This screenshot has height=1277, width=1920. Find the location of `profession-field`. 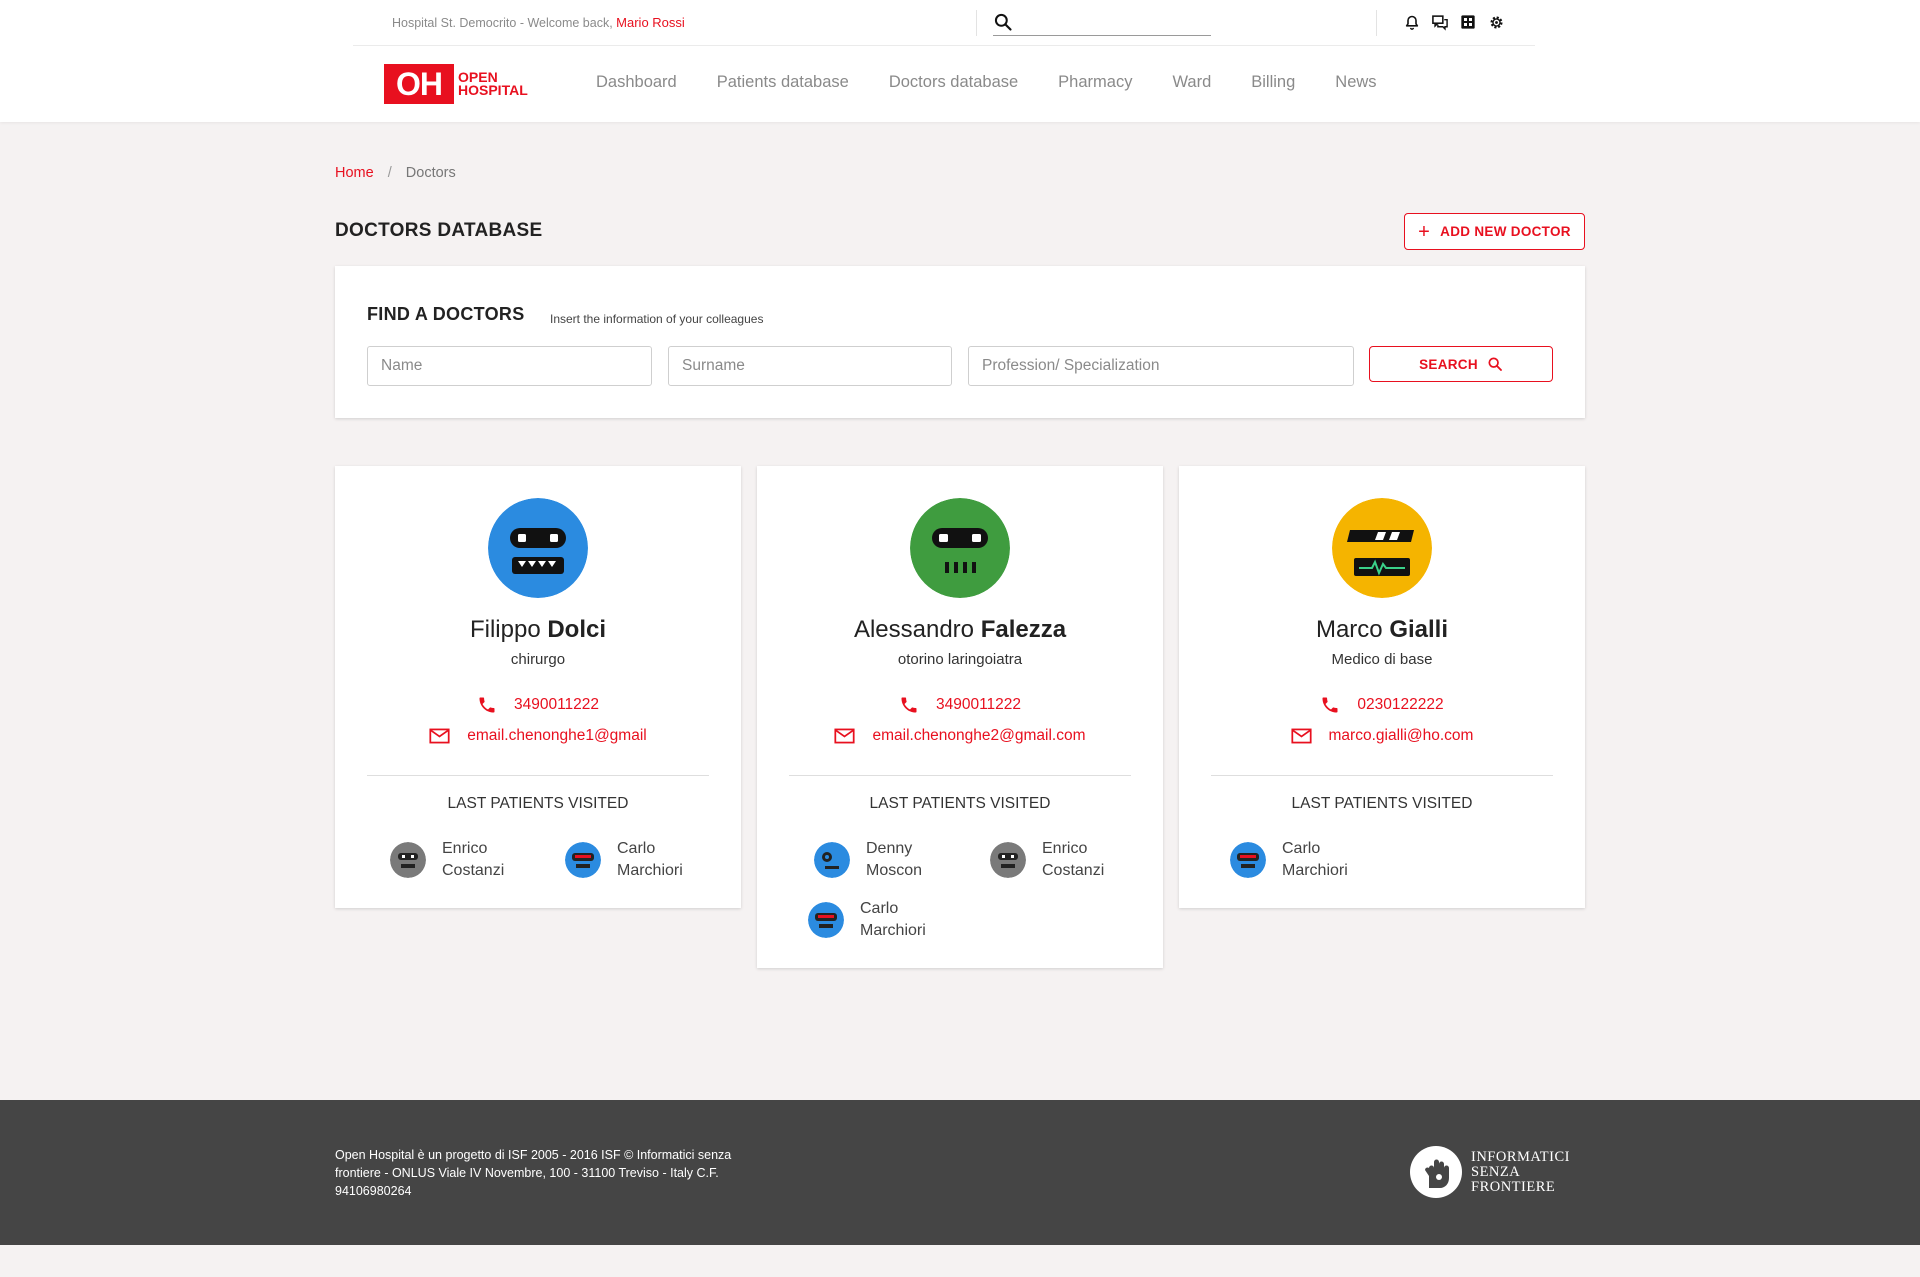

profession-field is located at coordinates (1161, 366).